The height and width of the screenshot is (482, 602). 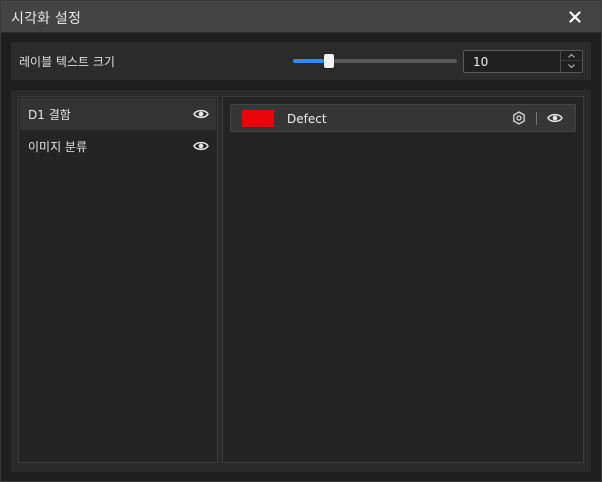 What do you see at coordinates (67, 62) in the screenshot?
I see `label-text-size-label: 레이블 텍스트 크기` at bounding box center [67, 62].